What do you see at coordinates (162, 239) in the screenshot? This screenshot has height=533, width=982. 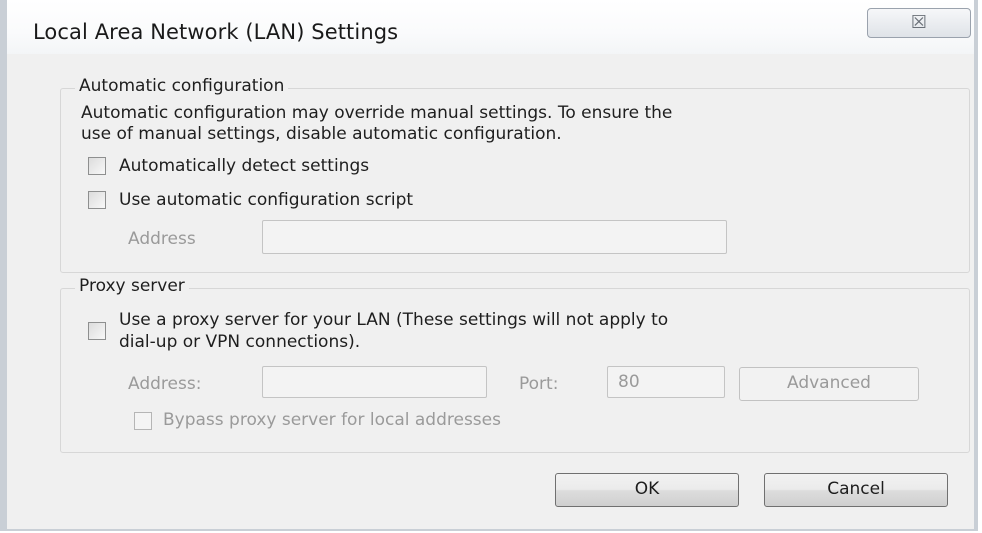 I see `script-address-label: Address` at bounding box center [162, 239].